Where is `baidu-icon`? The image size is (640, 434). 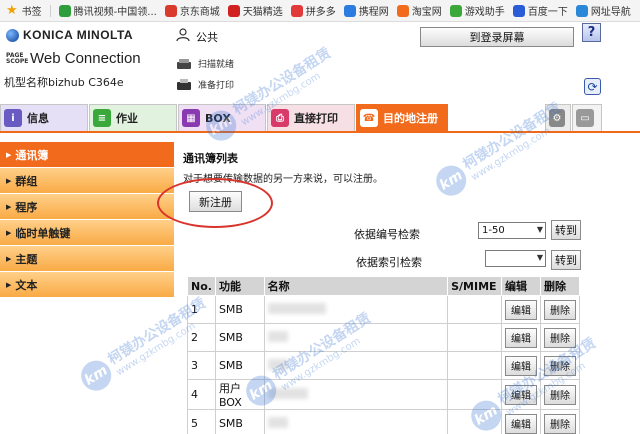 baidu-icon is located at coordinates (518, 10).